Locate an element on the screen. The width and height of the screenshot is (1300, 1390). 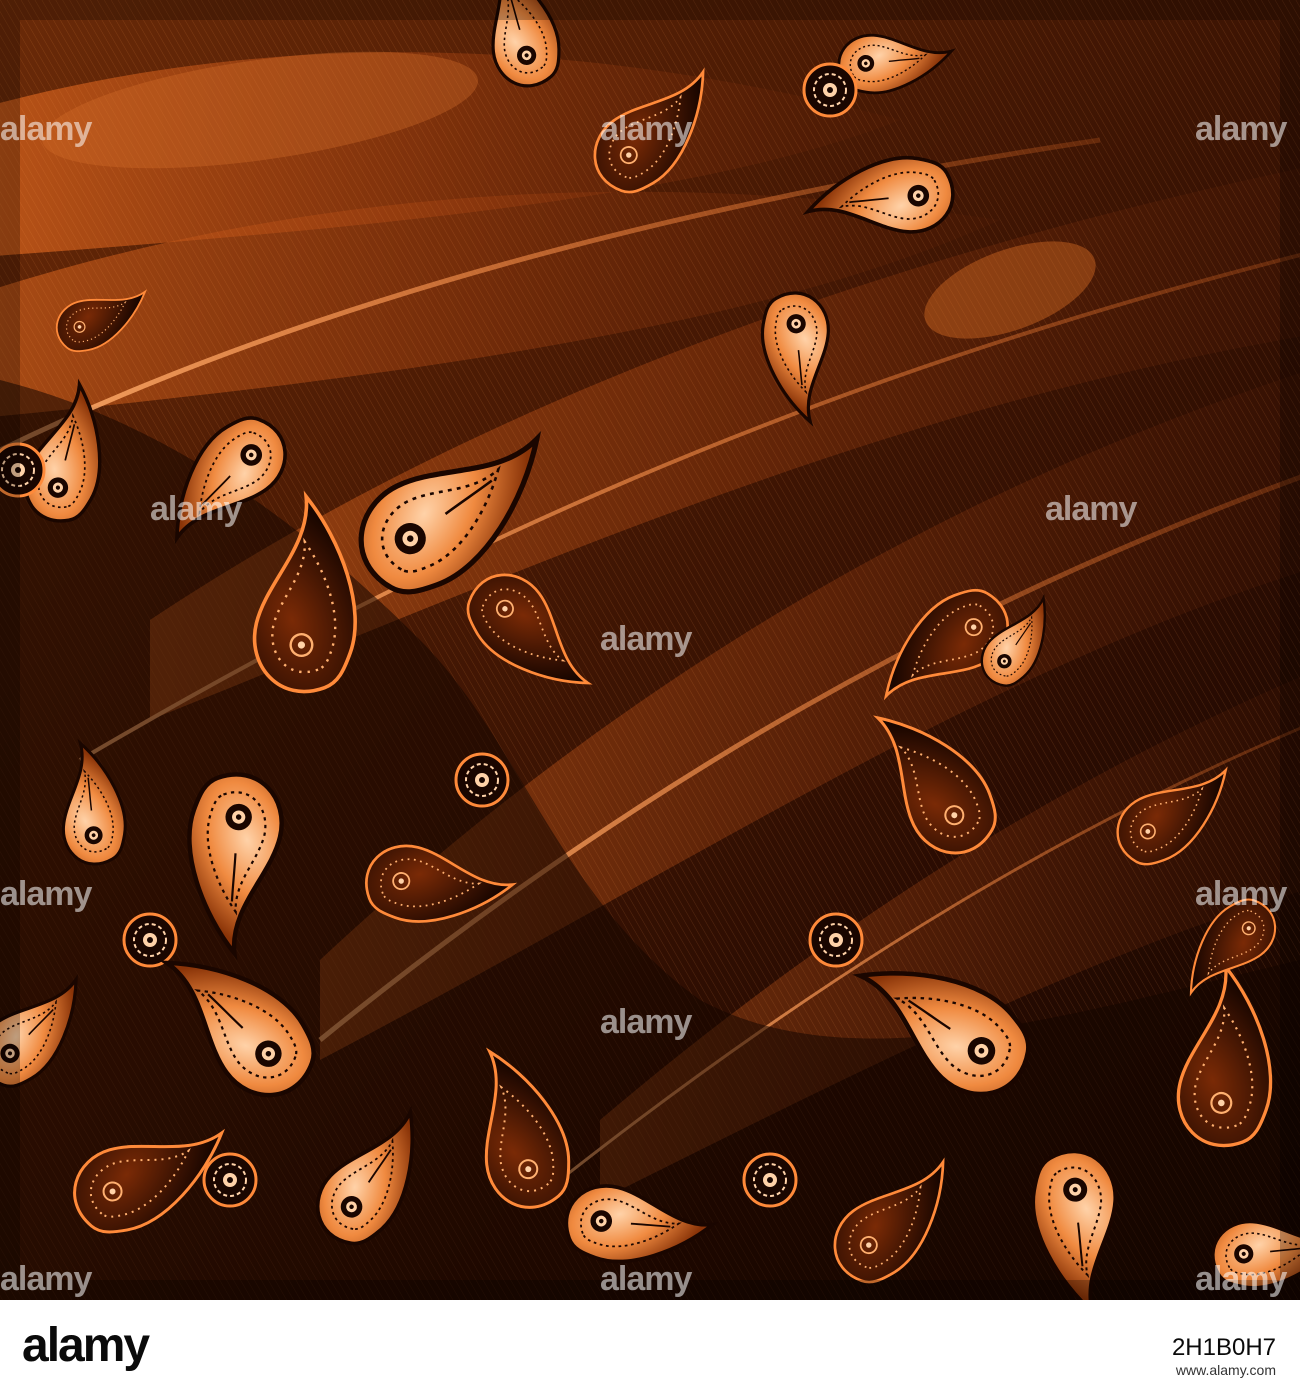
footer-bar: alamy 2H1B0H7 www.alamy.com is located at coordinates (650, 1345).